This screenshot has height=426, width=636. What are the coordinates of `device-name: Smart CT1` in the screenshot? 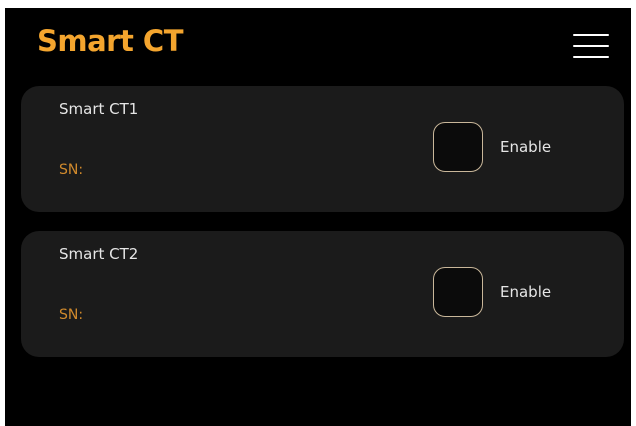 It's located at (99, 109).